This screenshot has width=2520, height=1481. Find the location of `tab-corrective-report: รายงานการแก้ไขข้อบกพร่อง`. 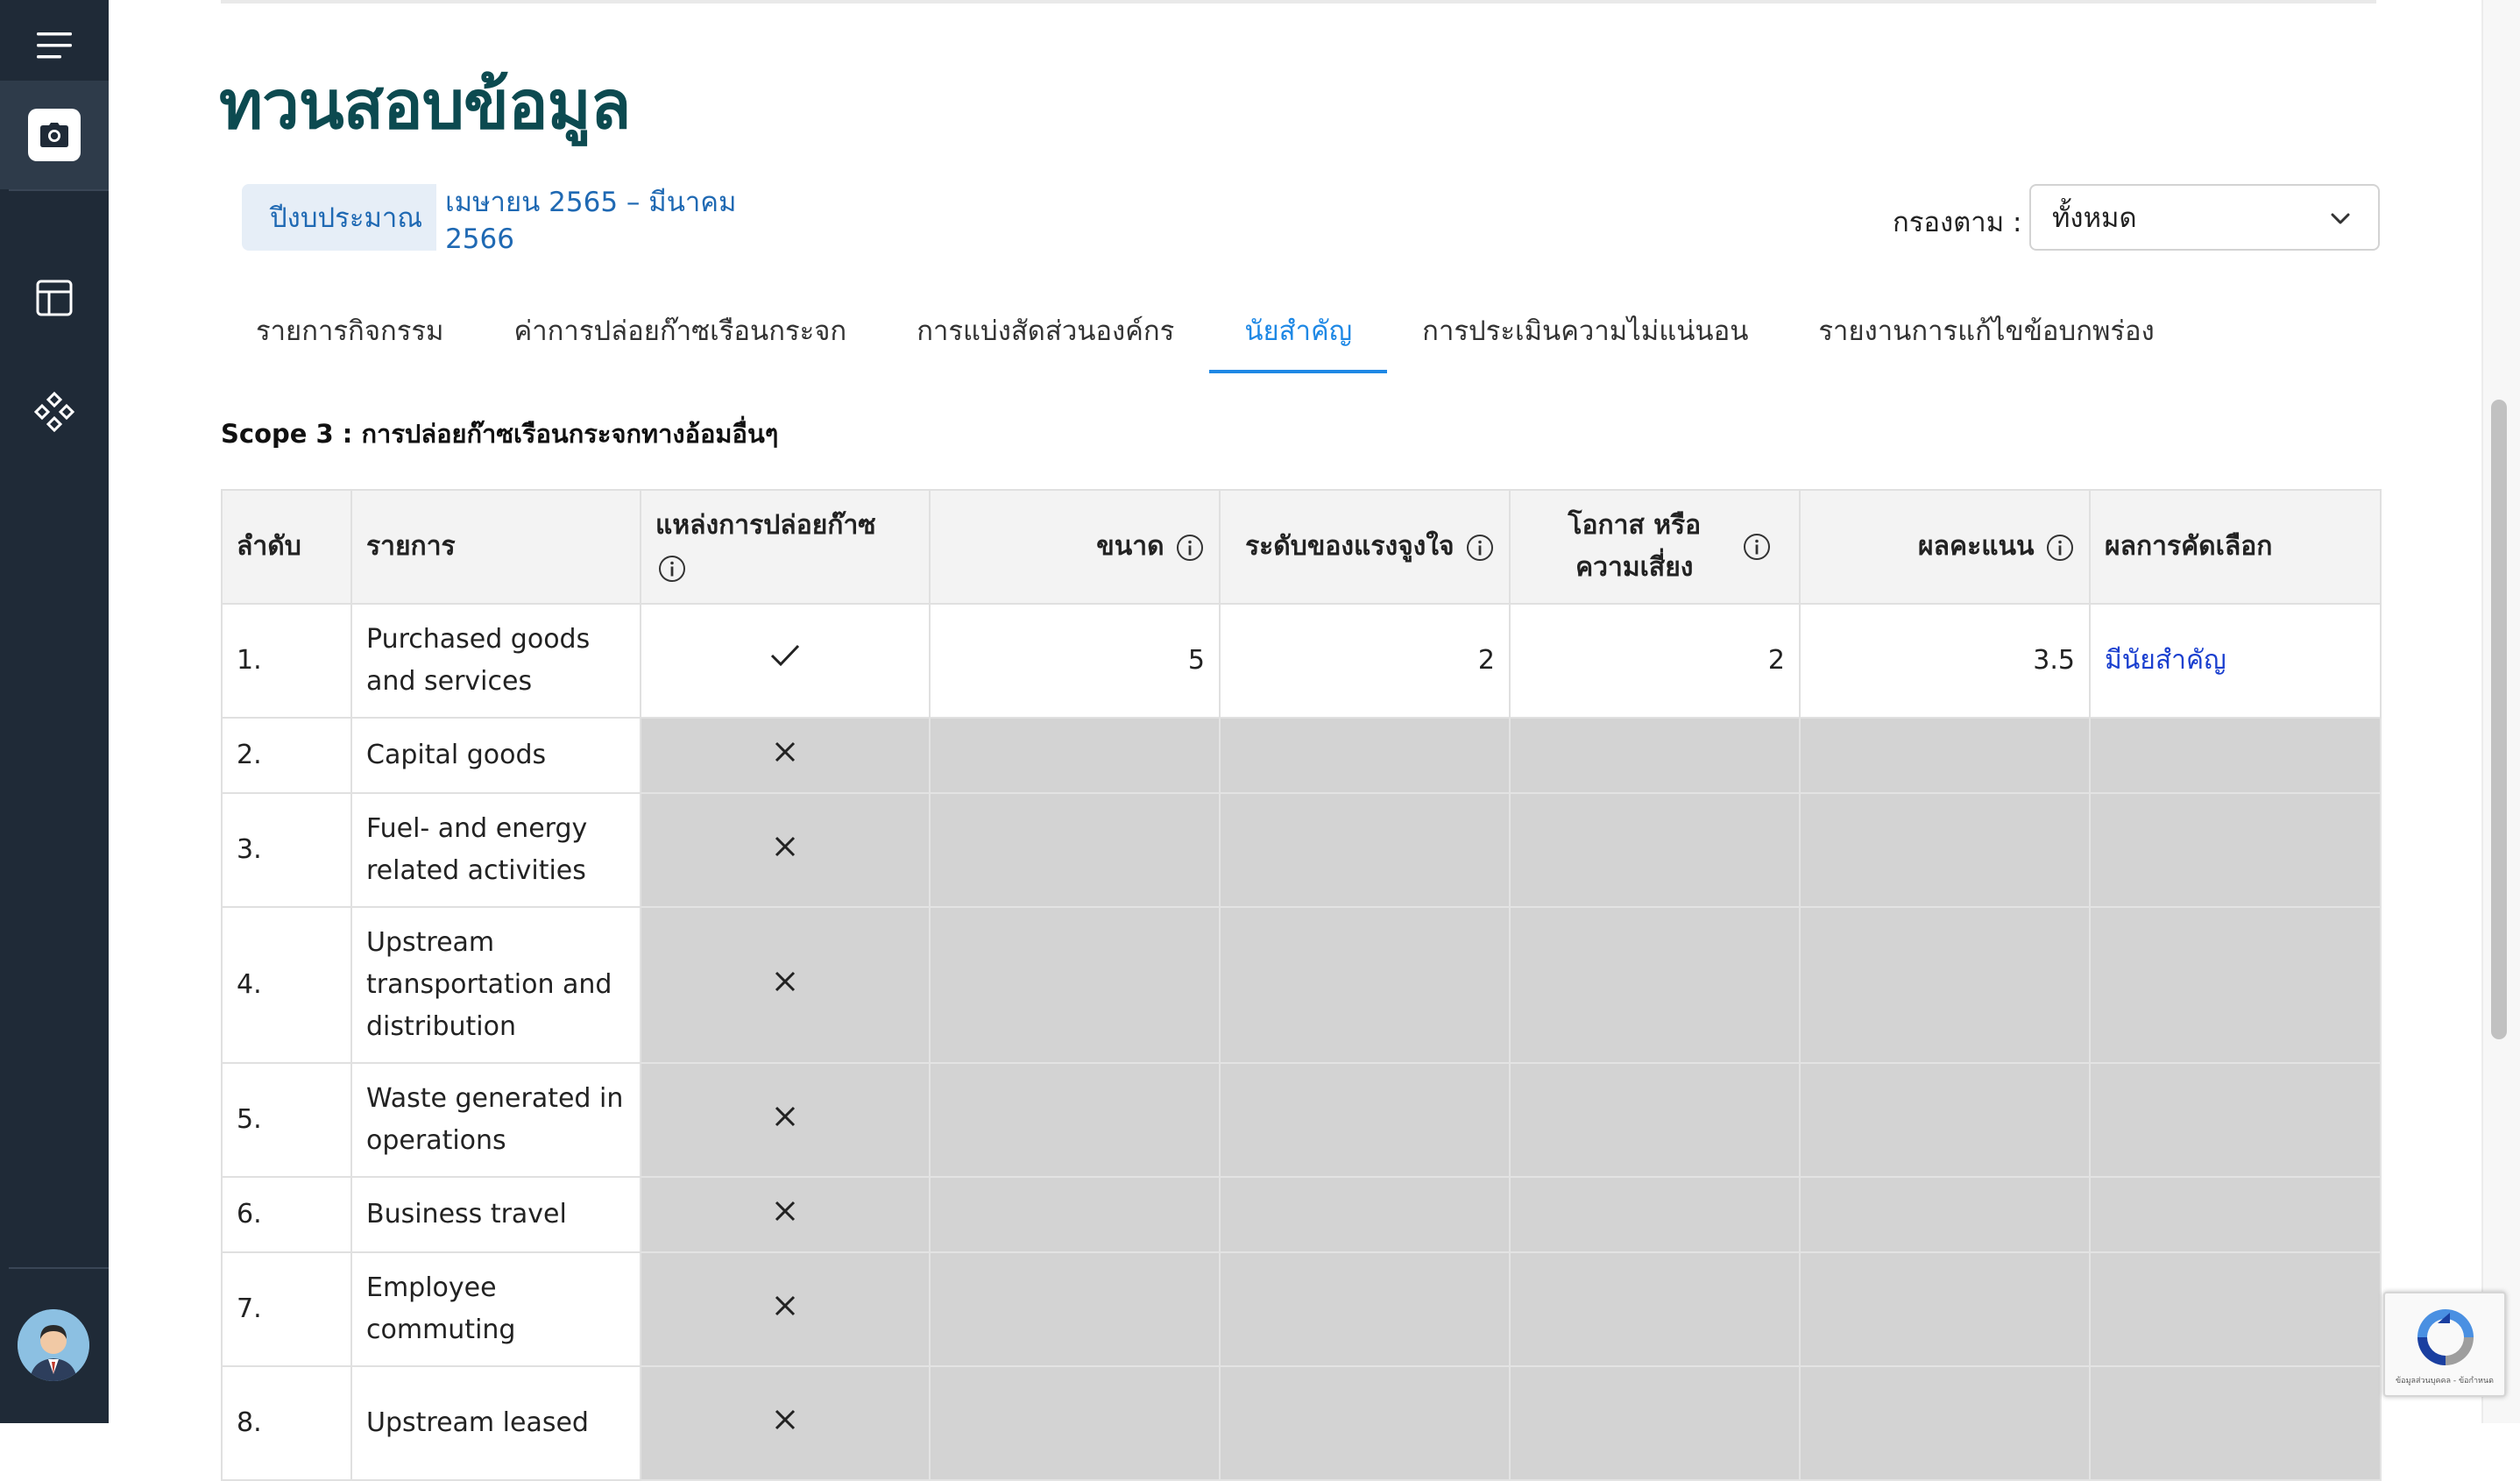

tab-corrective-report: รายงานการแก้ไขข้อบกพร่อง is located at coordinates (1986, 335).